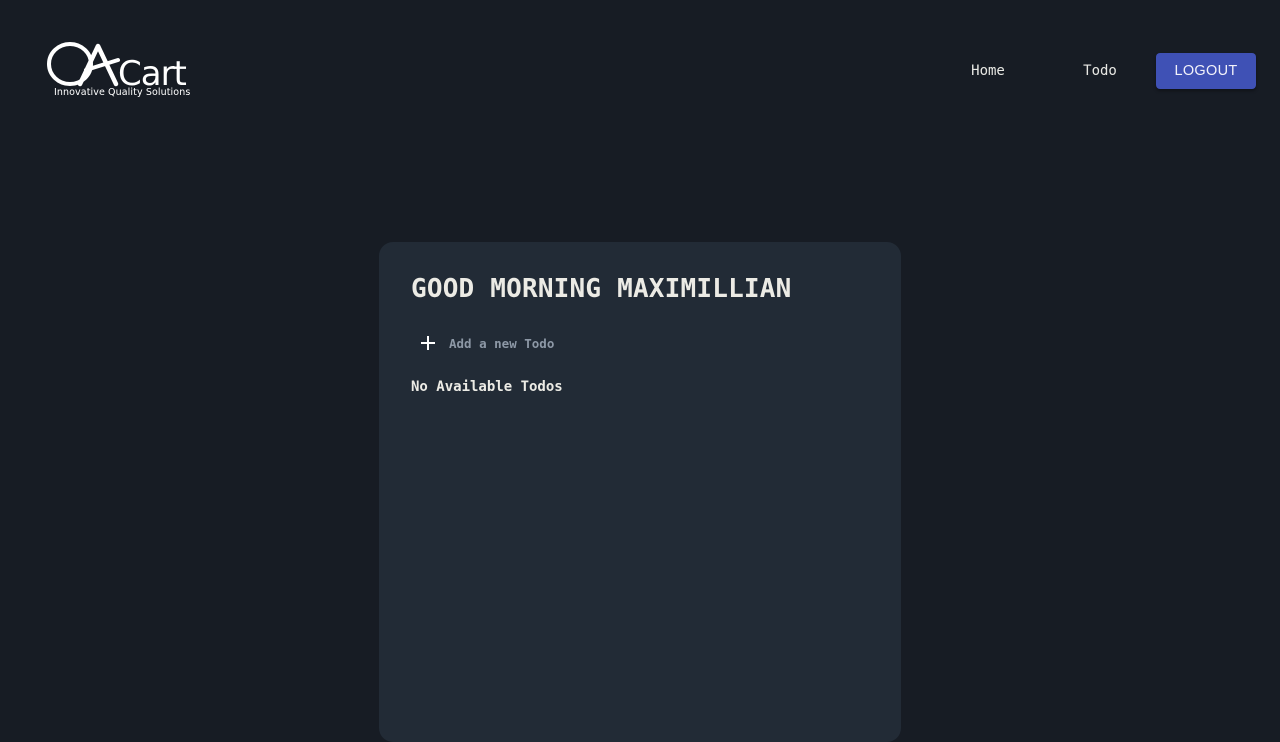  I want to click on nav-link-todo: Todo, so click(1100, 71).